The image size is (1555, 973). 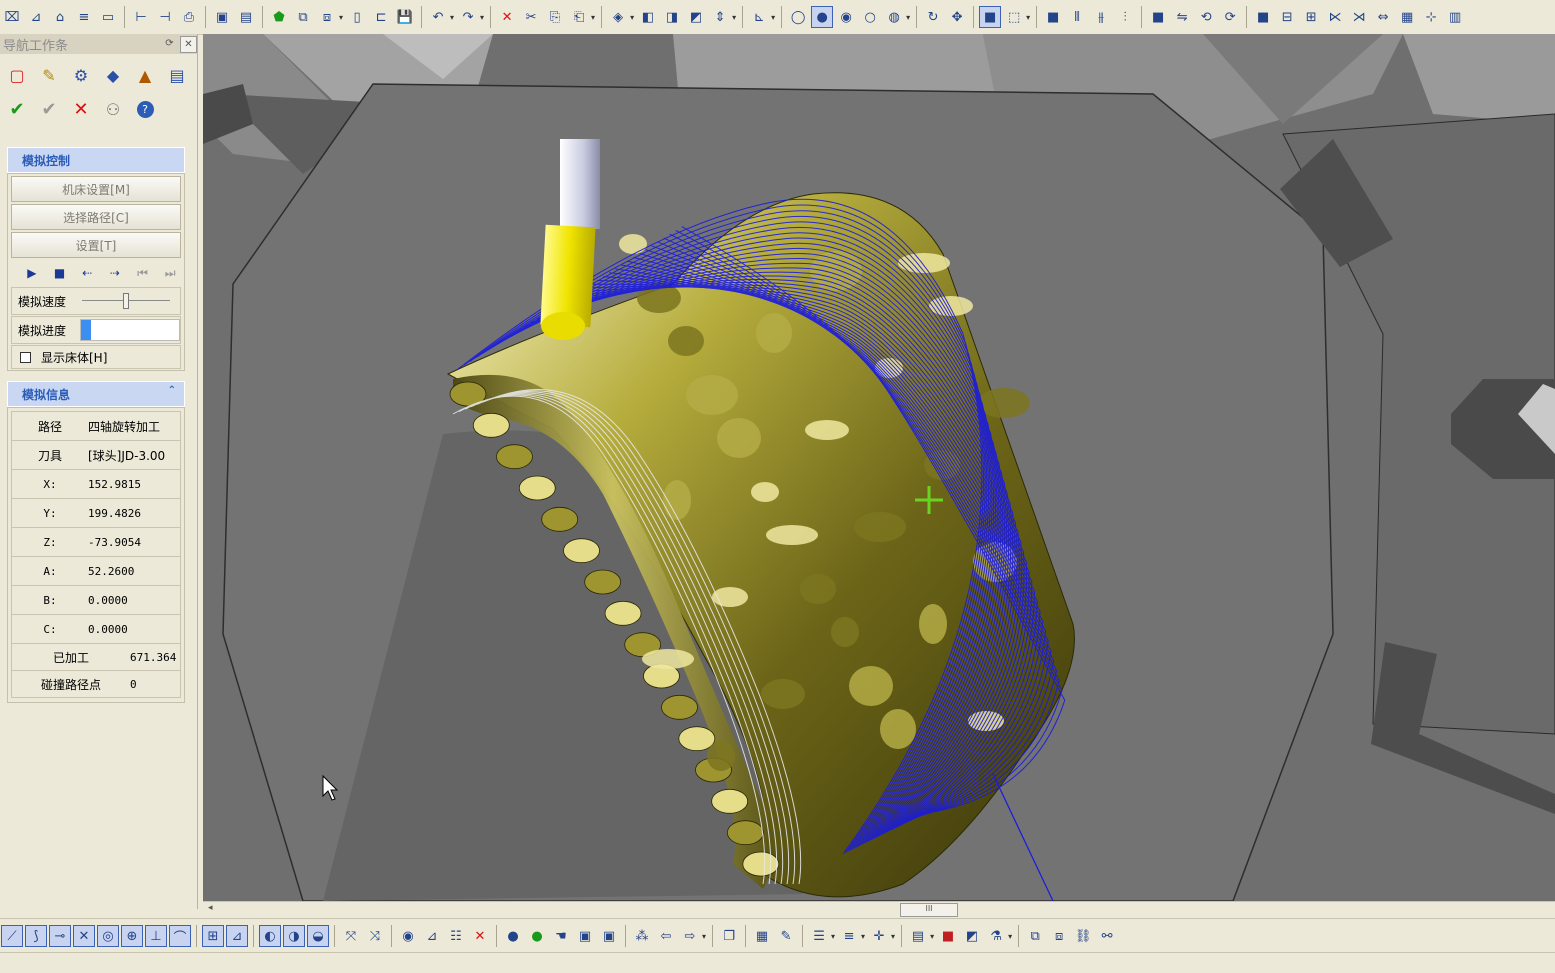 What do you see at coordinates (1158, 17) in the screenshot?
I see `flip-icon: ■` at bounding box center [1158, 17].